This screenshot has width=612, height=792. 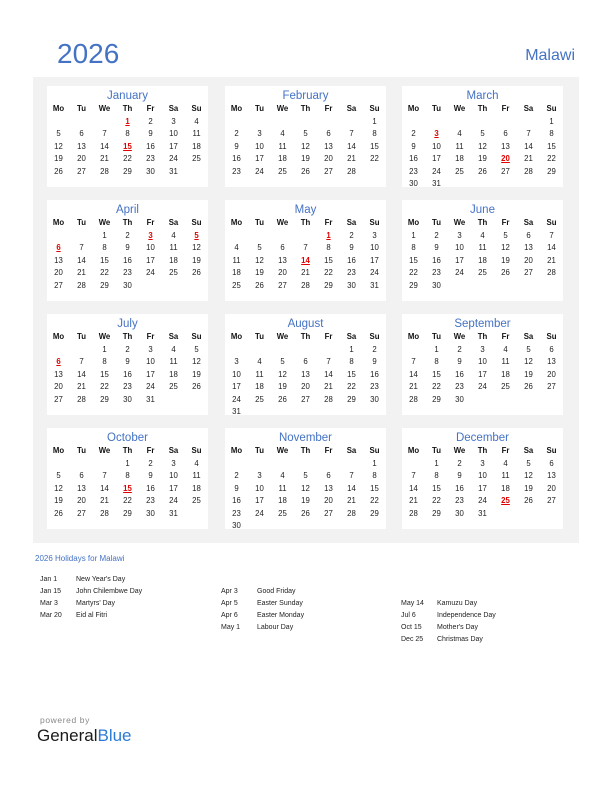 I want to click on day-cell: 20, so click(x=528, y=260).